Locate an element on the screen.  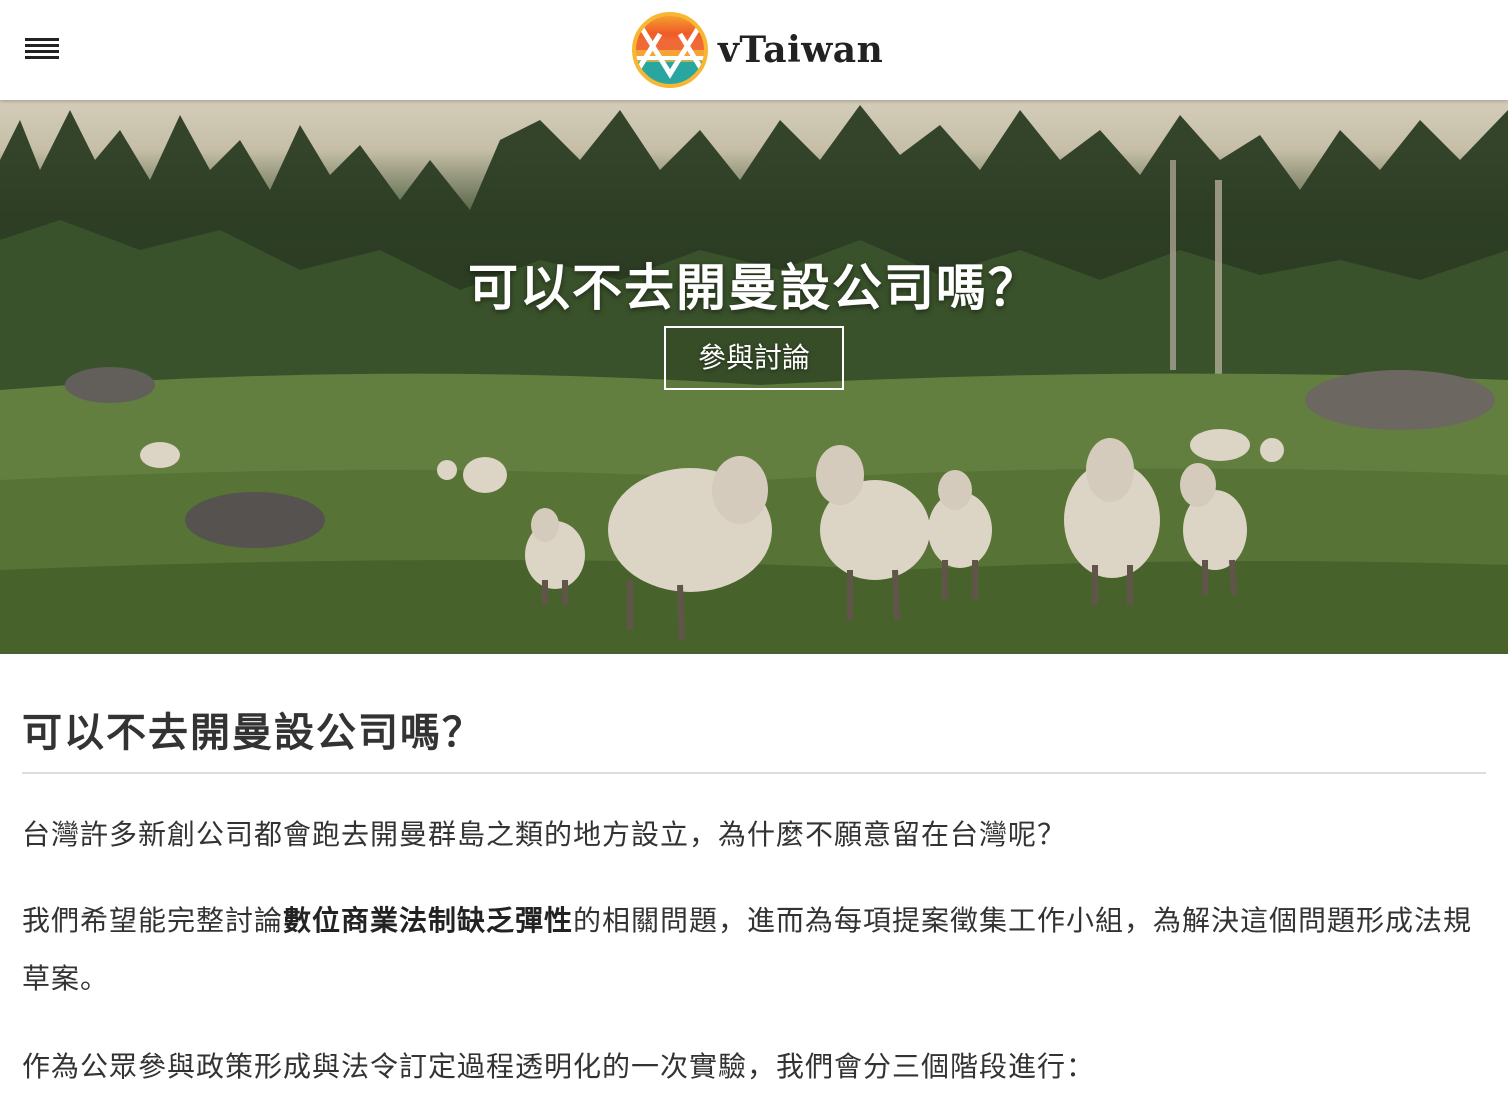
hero-title: 可以不去開曼設公司嗎？ is located at coordinates (754, 288).